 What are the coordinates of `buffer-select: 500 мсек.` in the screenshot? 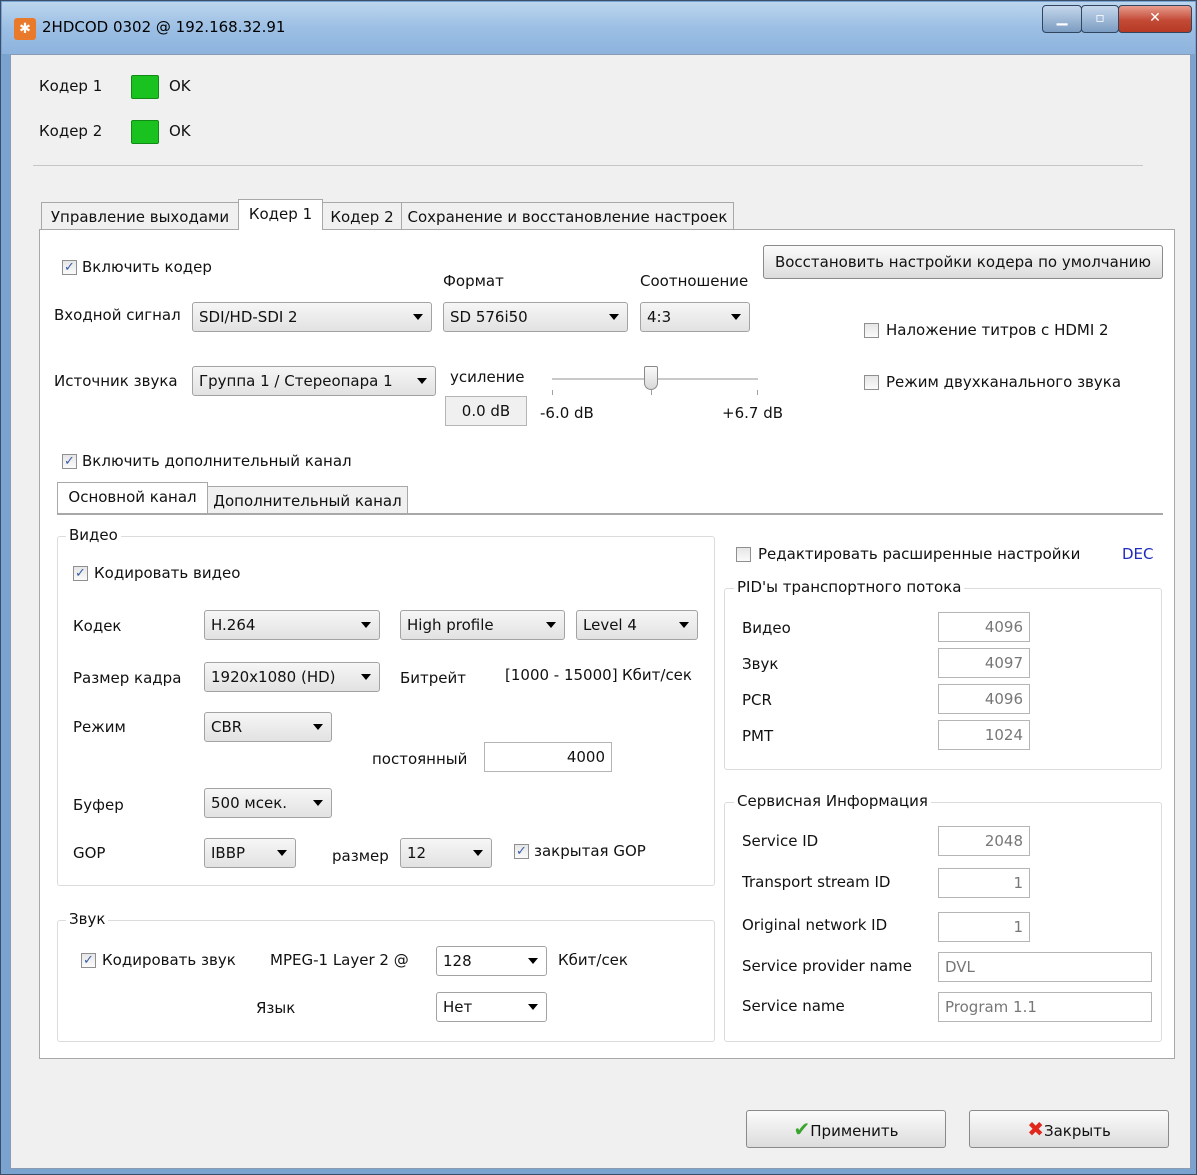 It's located at (268, 803).